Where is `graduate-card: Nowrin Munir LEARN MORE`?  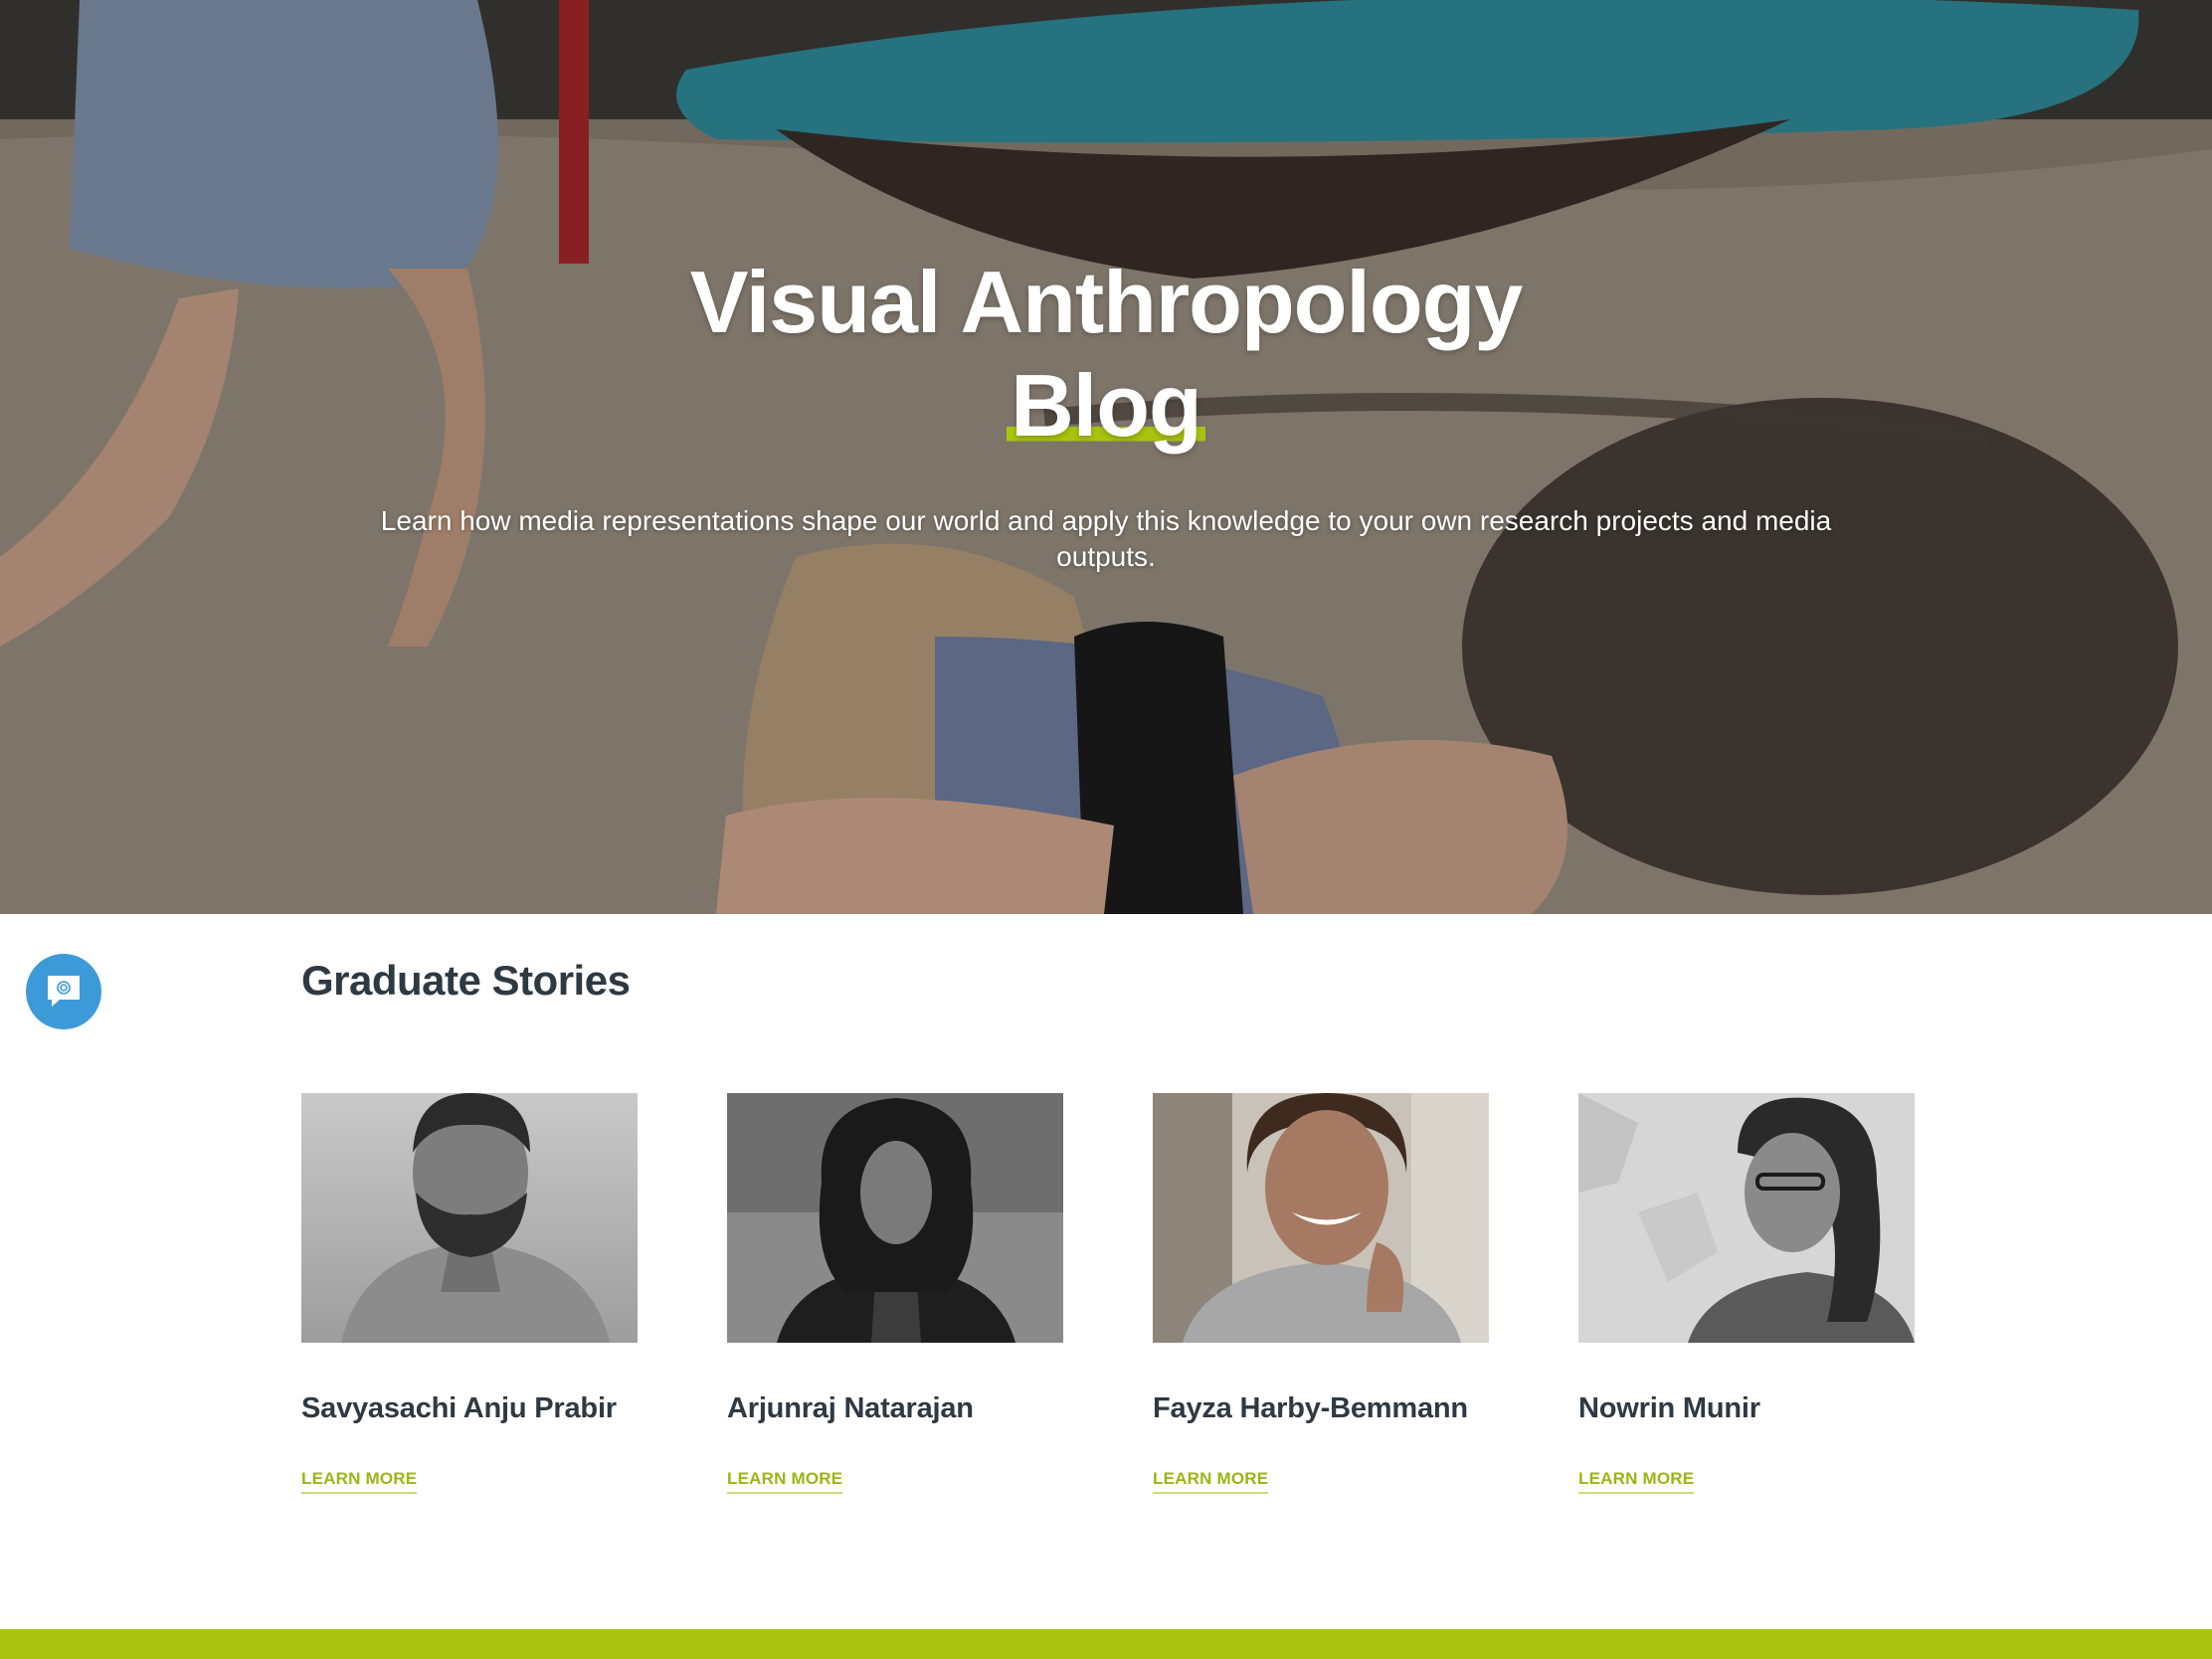 graduate-card: Nowrin Munir LEARN MORE is located at coordinates (1746, 1293).